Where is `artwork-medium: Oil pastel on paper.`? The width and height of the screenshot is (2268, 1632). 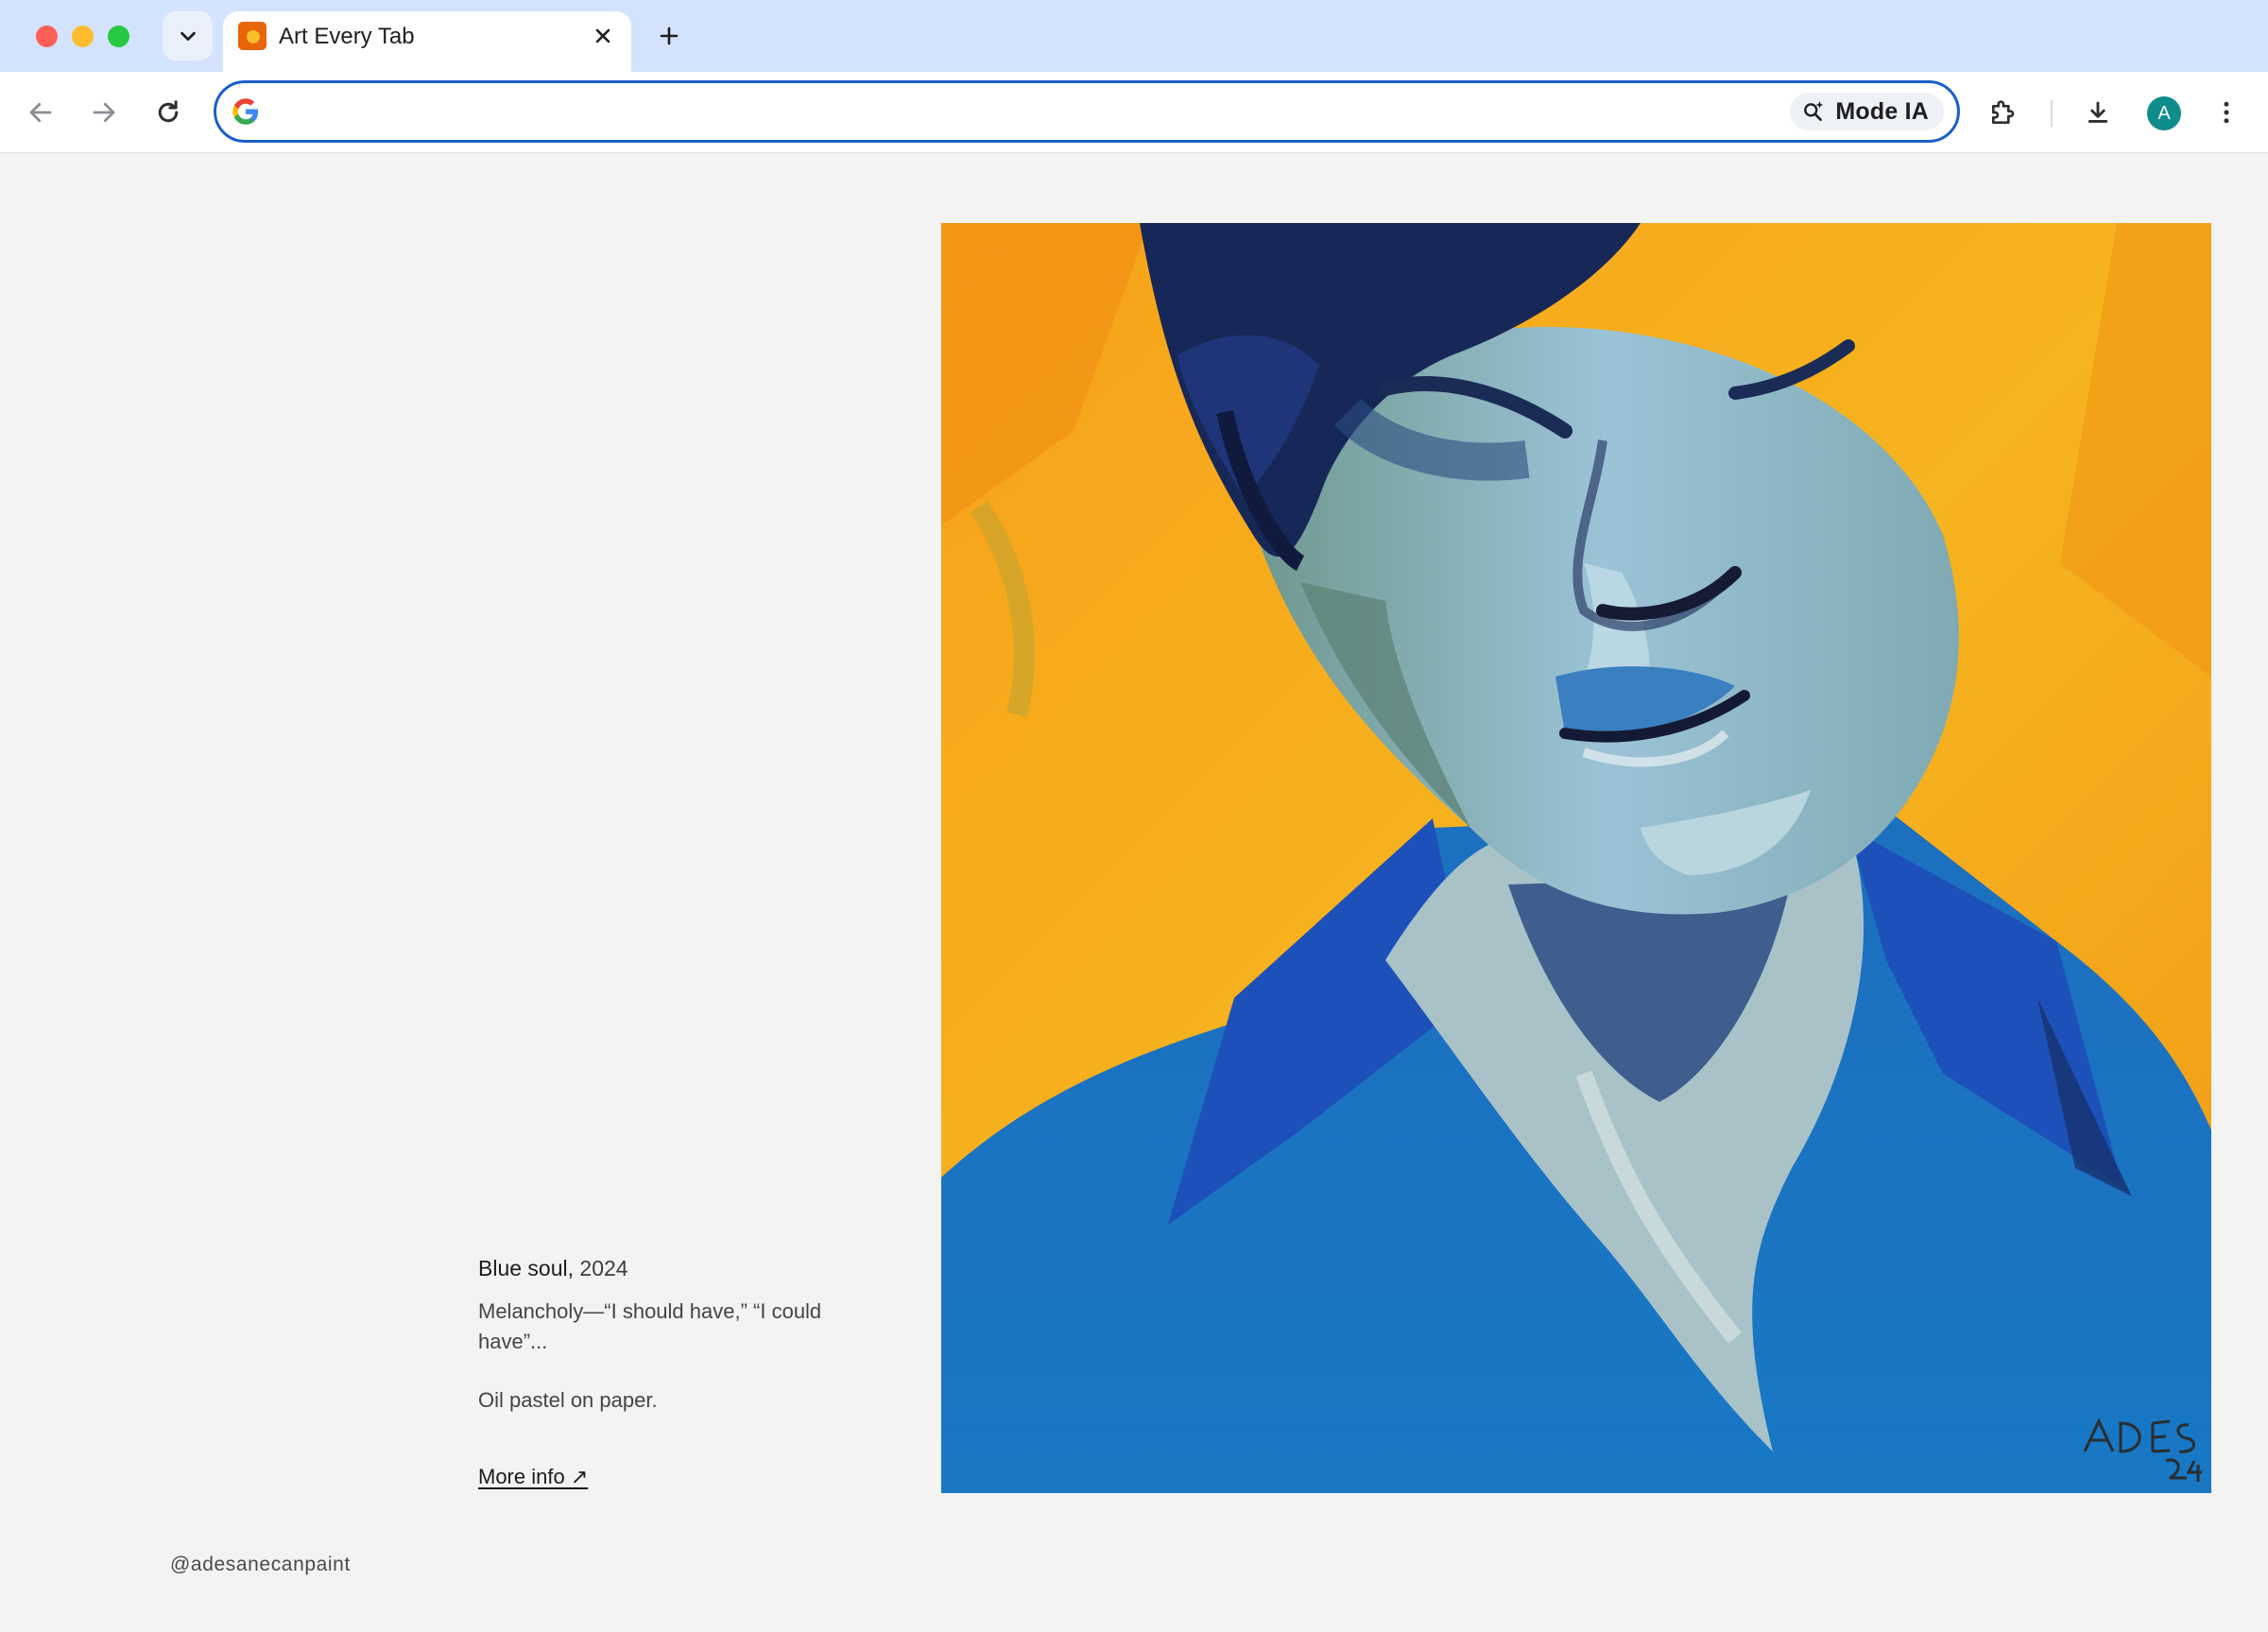
artwork-medium: Oil pastel on paper. is located at coordinates (568, 1400).